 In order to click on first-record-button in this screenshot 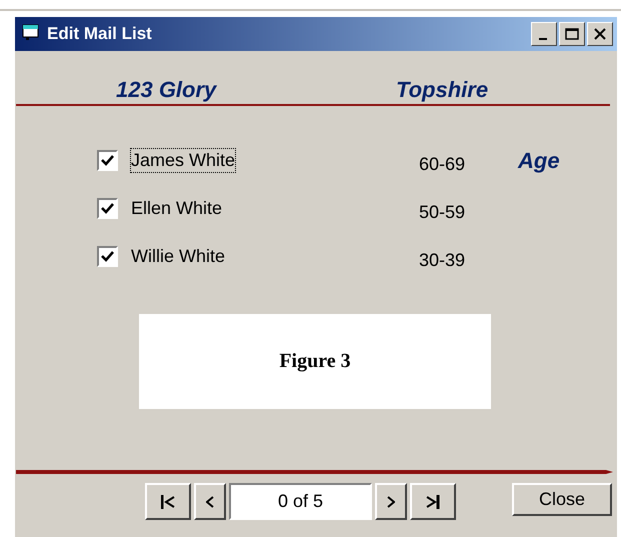, I will do `click(168, 501)`.